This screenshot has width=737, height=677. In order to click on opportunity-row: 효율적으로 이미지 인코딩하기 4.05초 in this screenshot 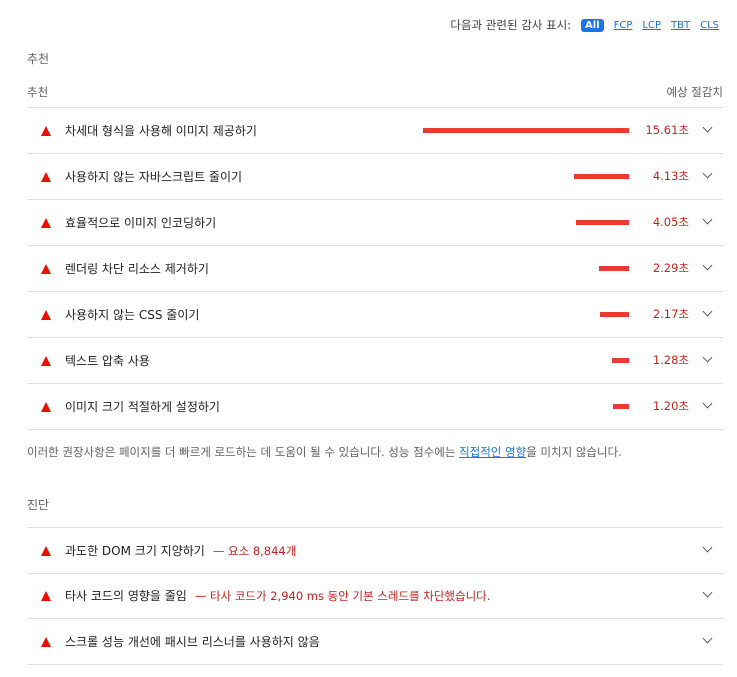, I will do `click(375, 223)`.